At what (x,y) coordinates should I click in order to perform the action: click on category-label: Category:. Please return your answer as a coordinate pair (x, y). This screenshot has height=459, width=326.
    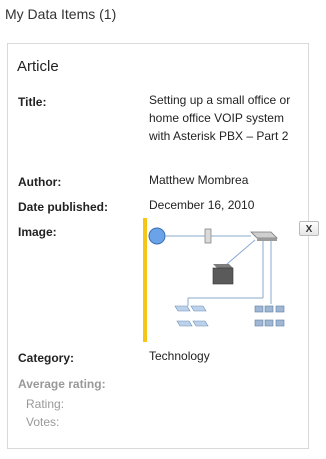
    Looking at the image, I should click on (46, 358).